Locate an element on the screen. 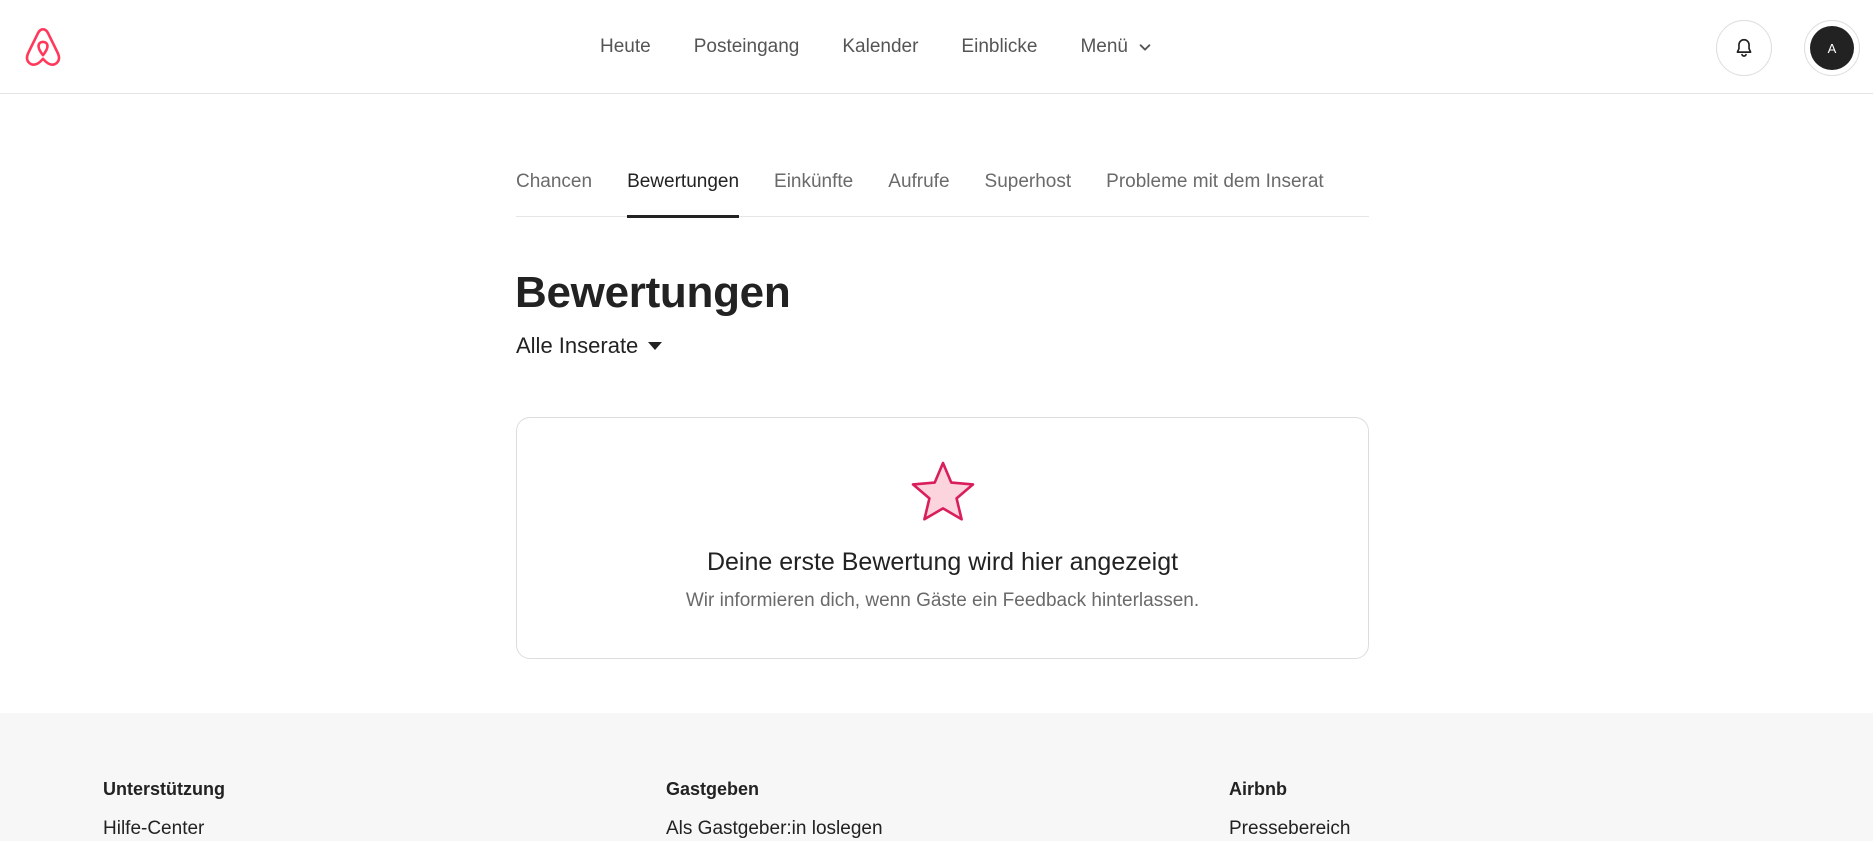 The width and height of the screenshot is (1873, 841). tab-superhost: Superhost is located at coordinates (1028, 190).